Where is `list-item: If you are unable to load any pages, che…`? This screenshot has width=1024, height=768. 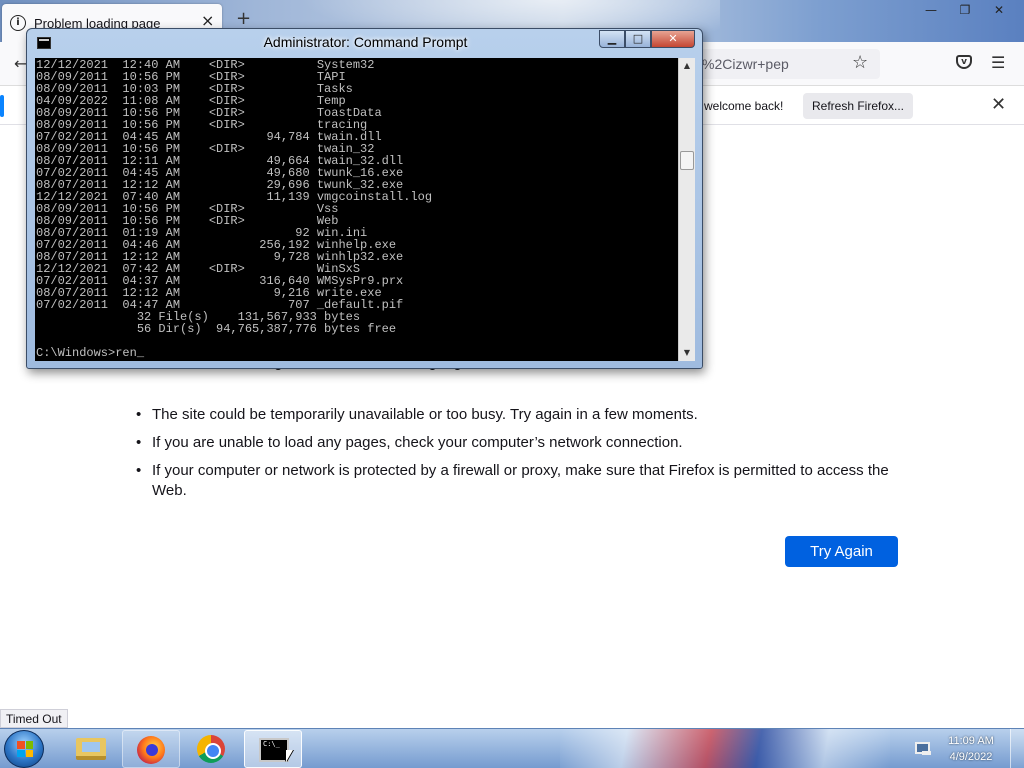
list-item: If you are unable to load any pages, che… is located at coordinates (516, 443).